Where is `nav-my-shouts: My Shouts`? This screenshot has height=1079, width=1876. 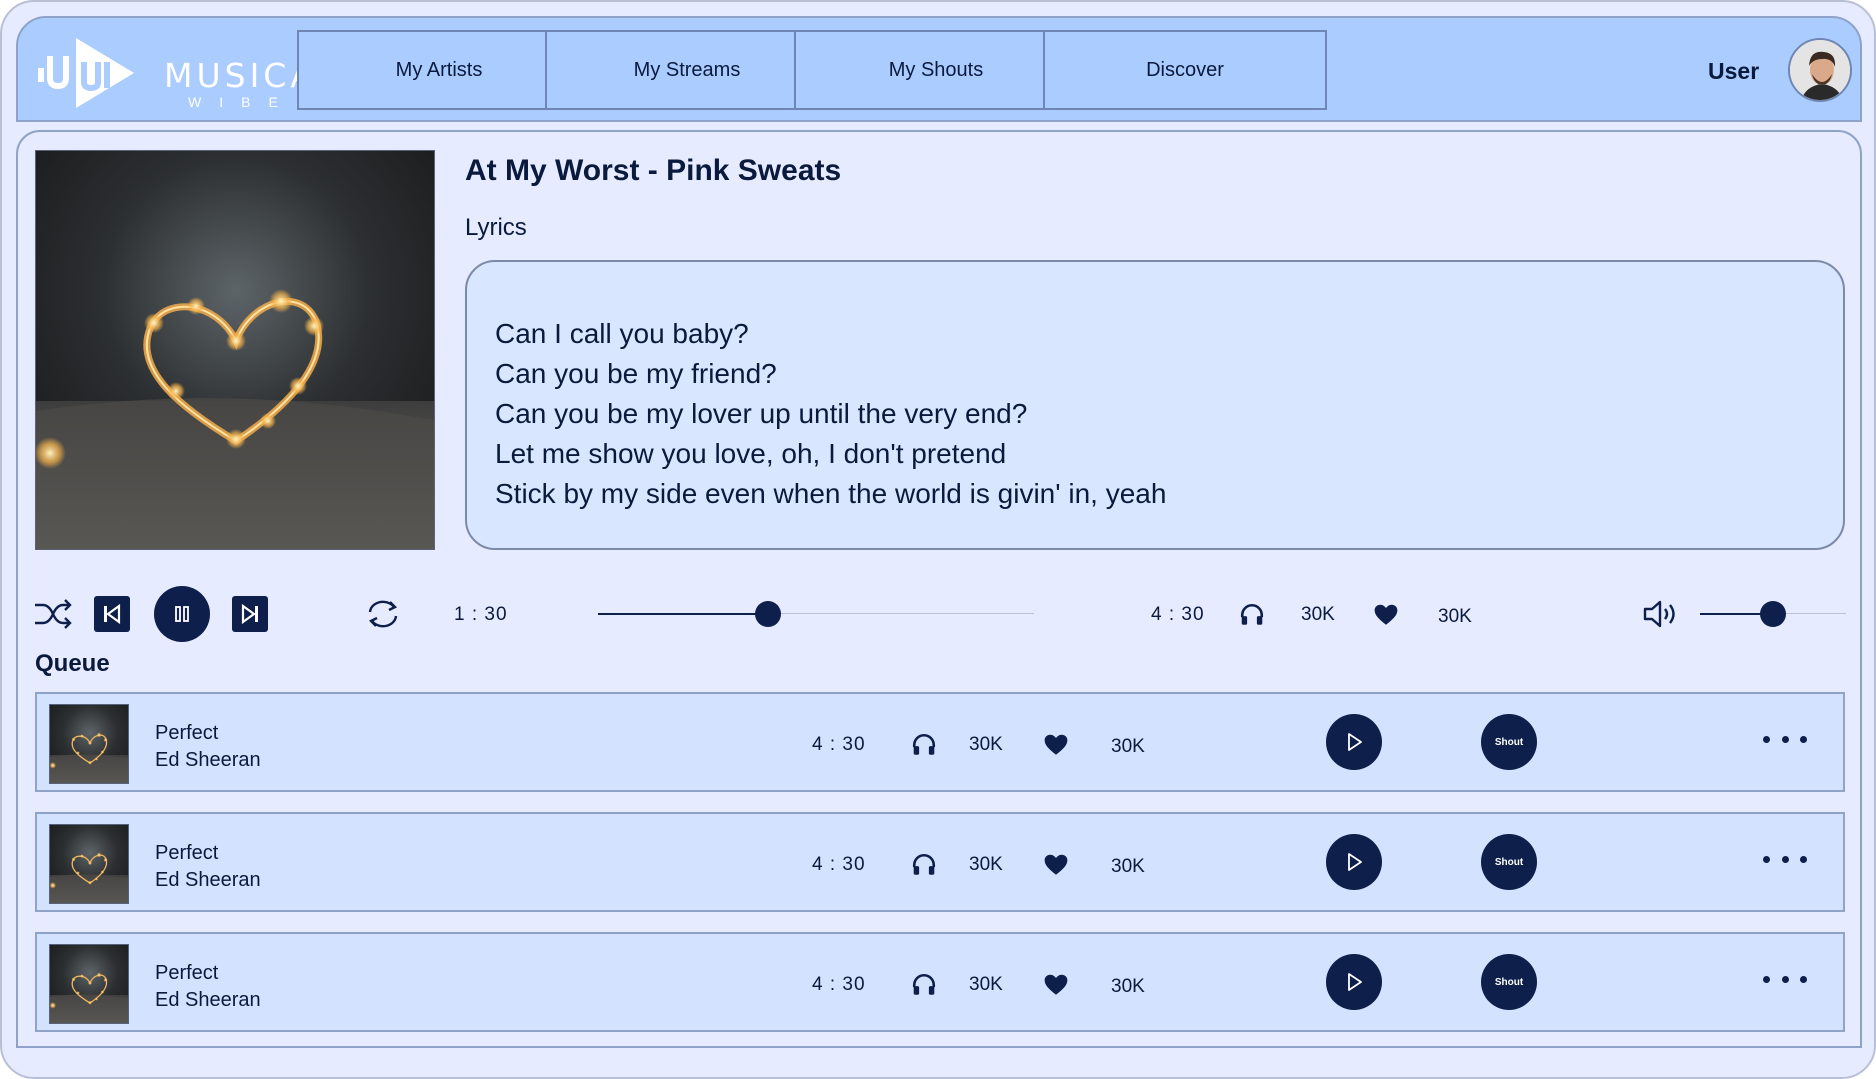
nav-my-shouts: My Shouts is located at coordinates (936, 70).